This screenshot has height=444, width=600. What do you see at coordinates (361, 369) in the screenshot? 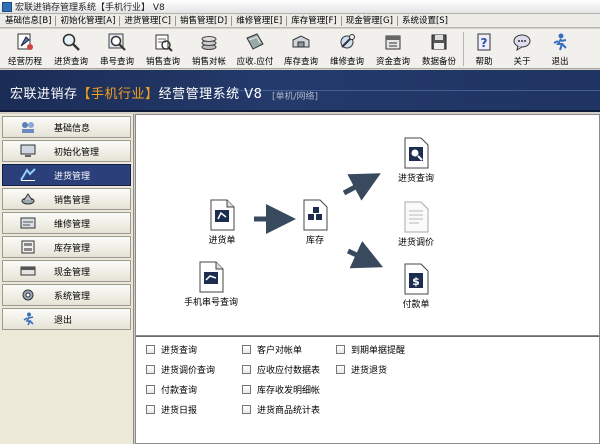
I see `quicklink-purchase-return: 进货退货` at bounding box center [361, 369].